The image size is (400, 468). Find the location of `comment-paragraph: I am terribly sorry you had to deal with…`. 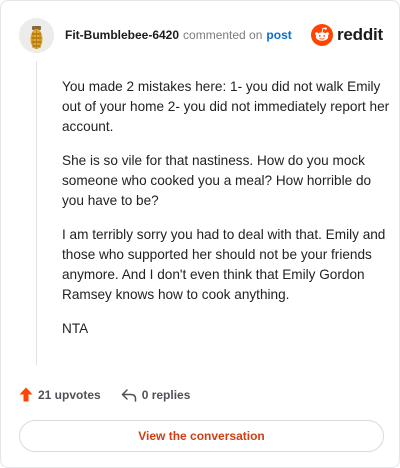

comment-paragraph: I am terribly sorry you had to deal with… is located at coordinates (224, 264).